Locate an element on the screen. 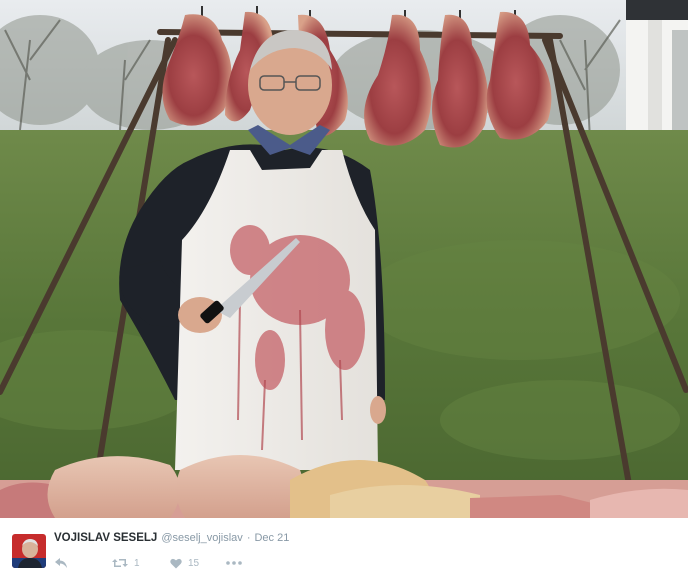 The width and height of the screenshot is (688, 584). reply-icon is located at coordinates (61, 563).